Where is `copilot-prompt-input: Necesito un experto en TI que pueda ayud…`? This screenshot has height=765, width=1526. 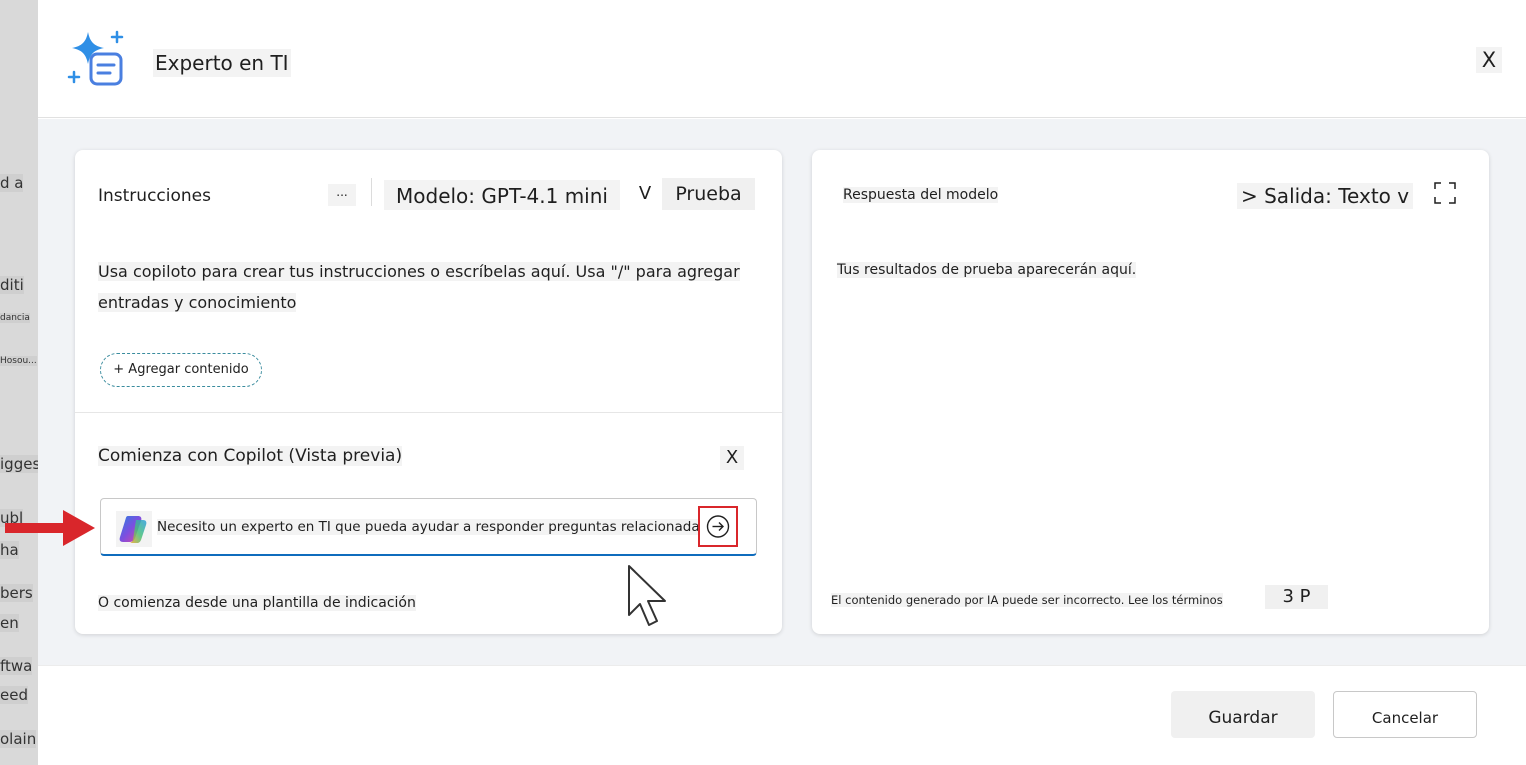 copilot-prompt-input: Necesito un experto en TI que pueda ayud… is located at coordinates (428, 527).